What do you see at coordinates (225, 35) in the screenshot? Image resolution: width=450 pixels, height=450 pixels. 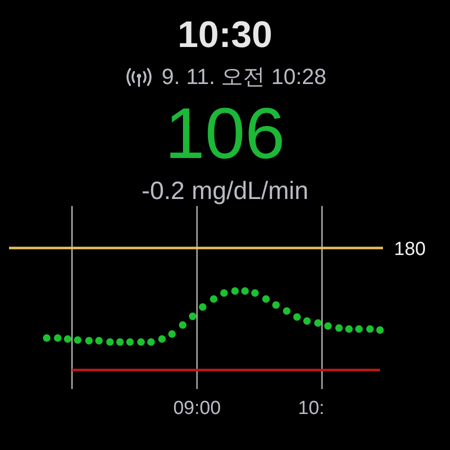 I see `clock-time: 10:30` at bounding box center [225, 35].